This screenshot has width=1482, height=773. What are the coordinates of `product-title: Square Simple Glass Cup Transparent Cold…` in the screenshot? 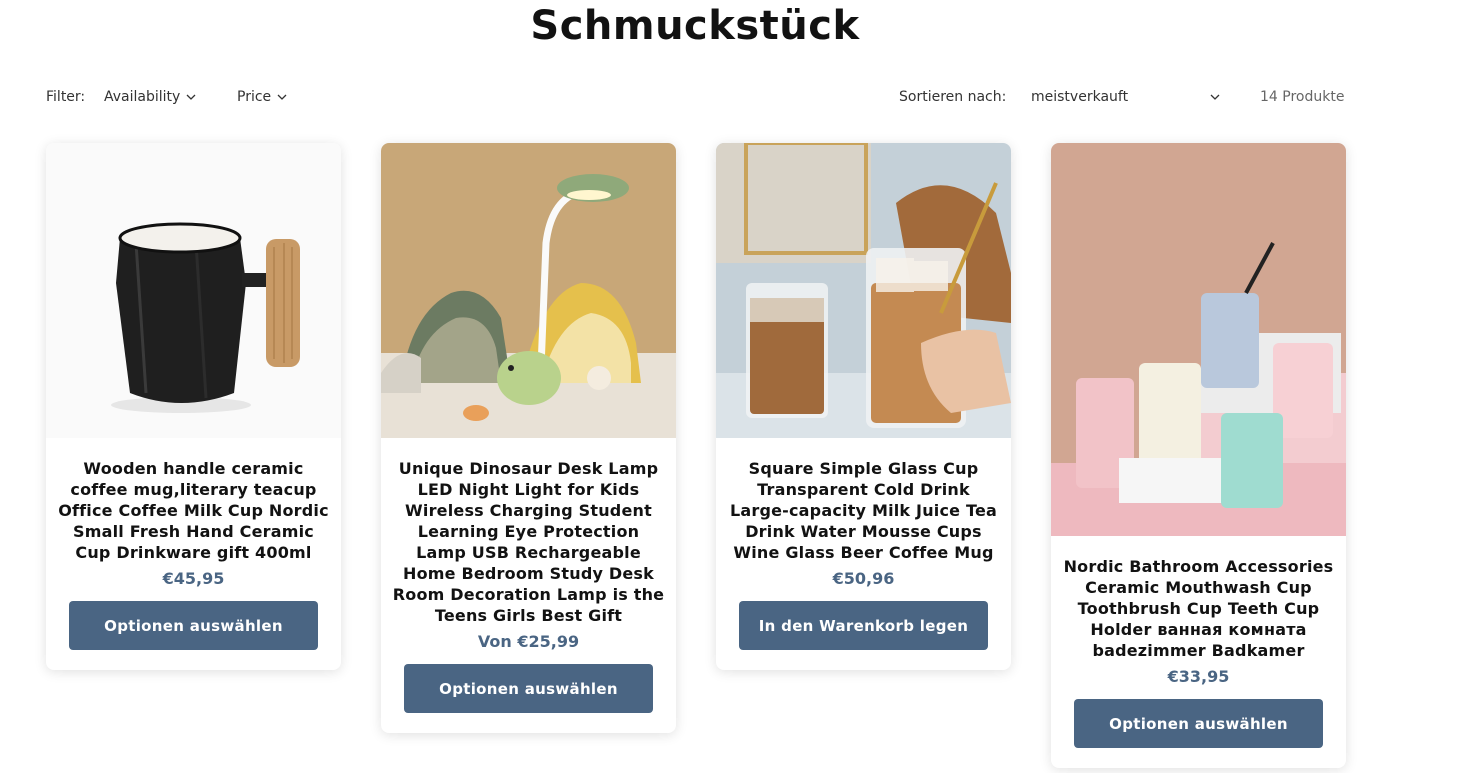 It's located at (863, 510).